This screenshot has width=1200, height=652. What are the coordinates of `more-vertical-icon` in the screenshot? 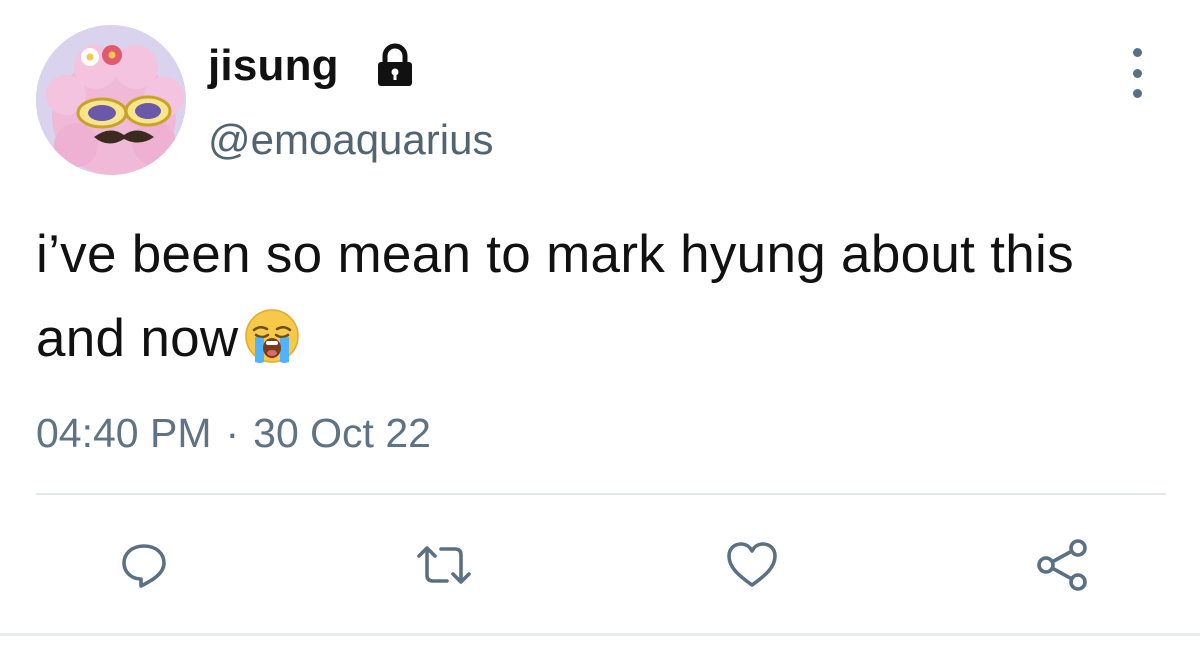 It's located at (1137, 73).